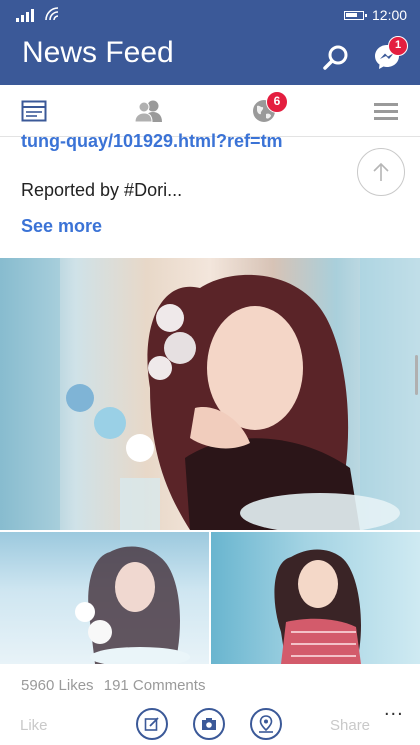  I want to click on post-link: tung-quay/101929.html?ref=tm, so click(161, 141).